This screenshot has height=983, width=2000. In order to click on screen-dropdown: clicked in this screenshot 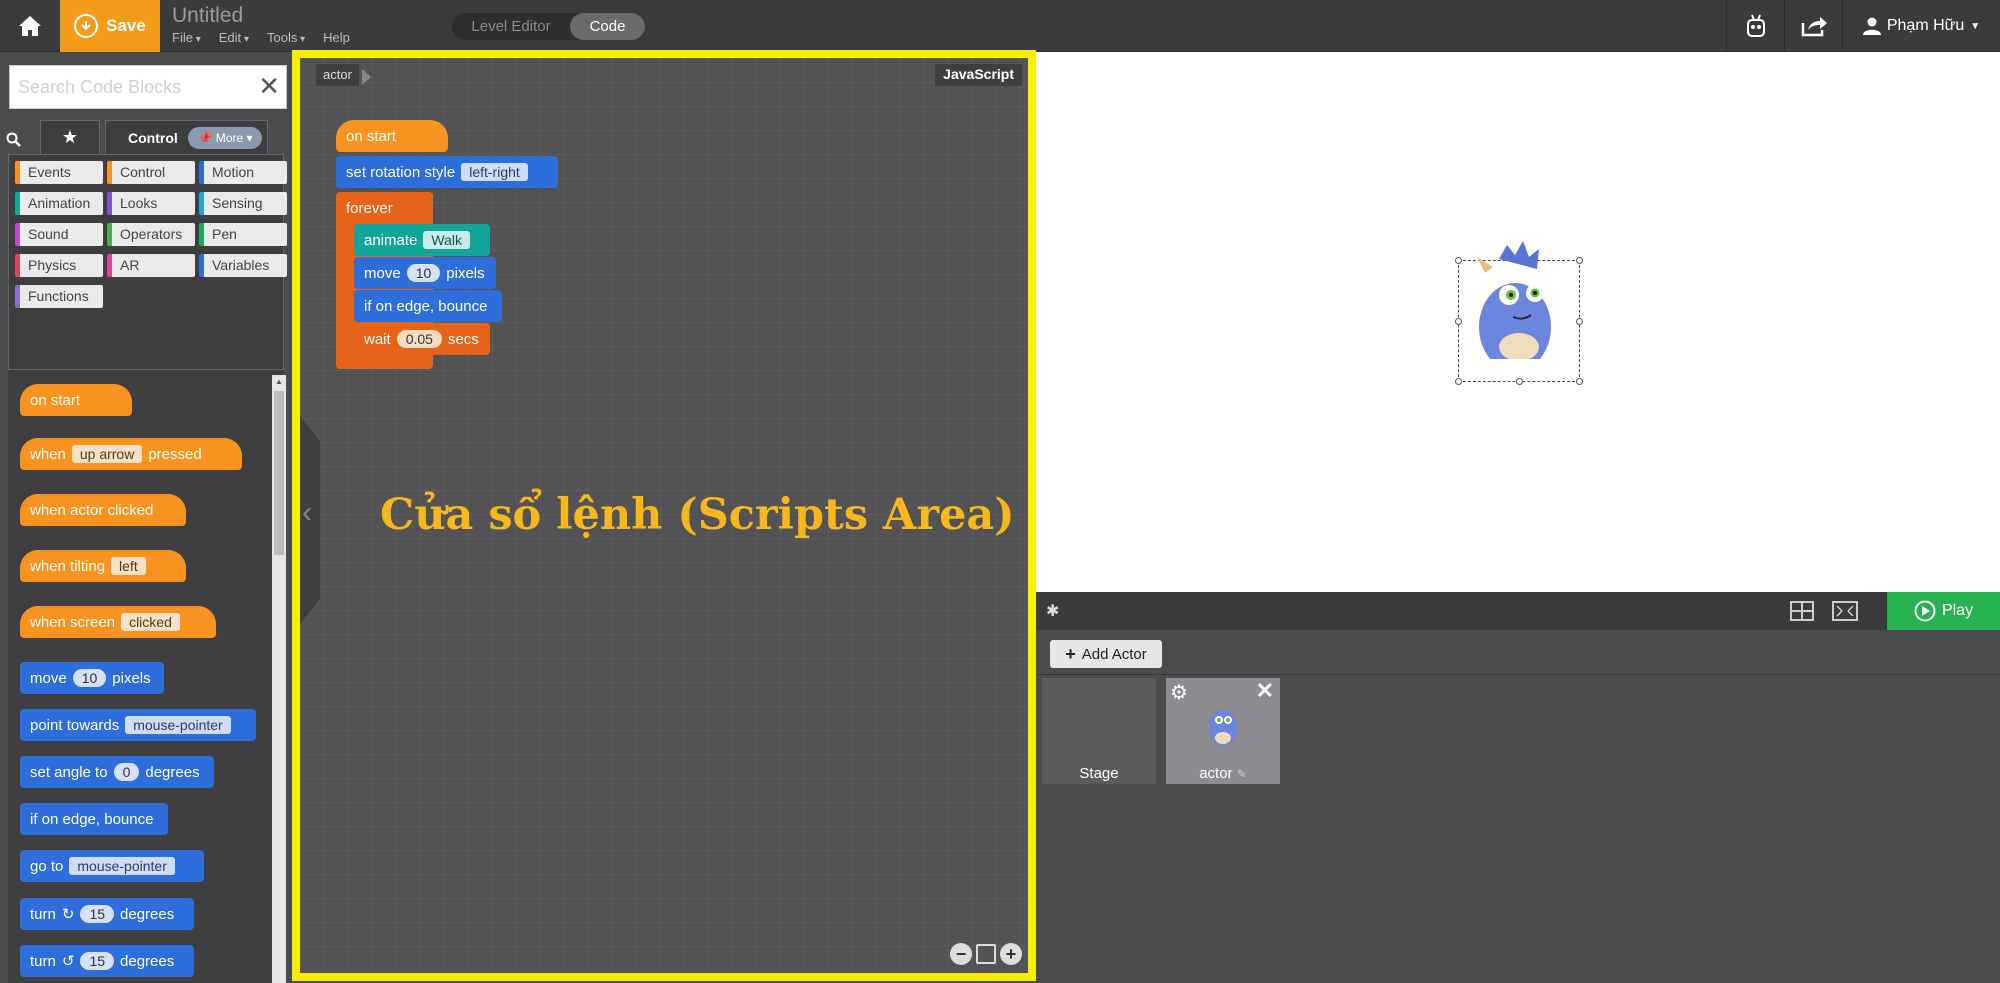, I will do `click(150, 622)`.